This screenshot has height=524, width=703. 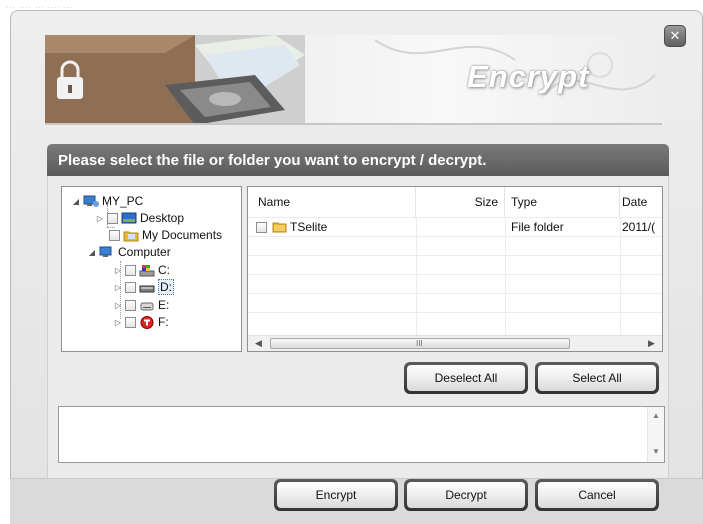 I want to click on select-all-label: Select All, so click(x=597, y=378).